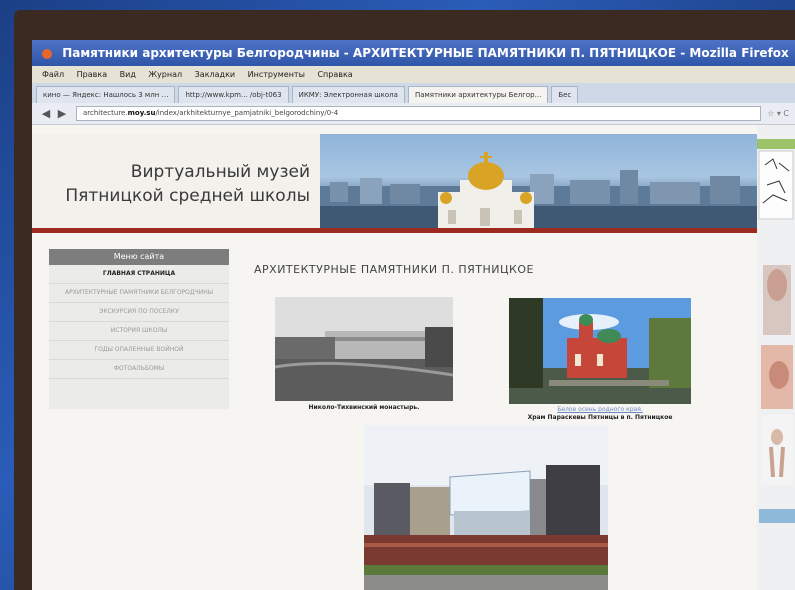  Describe the element at coordinates (364, 407) in the screenshot. I see `monastery-caption: Николо-Тихвинский монастырь.` at that location.